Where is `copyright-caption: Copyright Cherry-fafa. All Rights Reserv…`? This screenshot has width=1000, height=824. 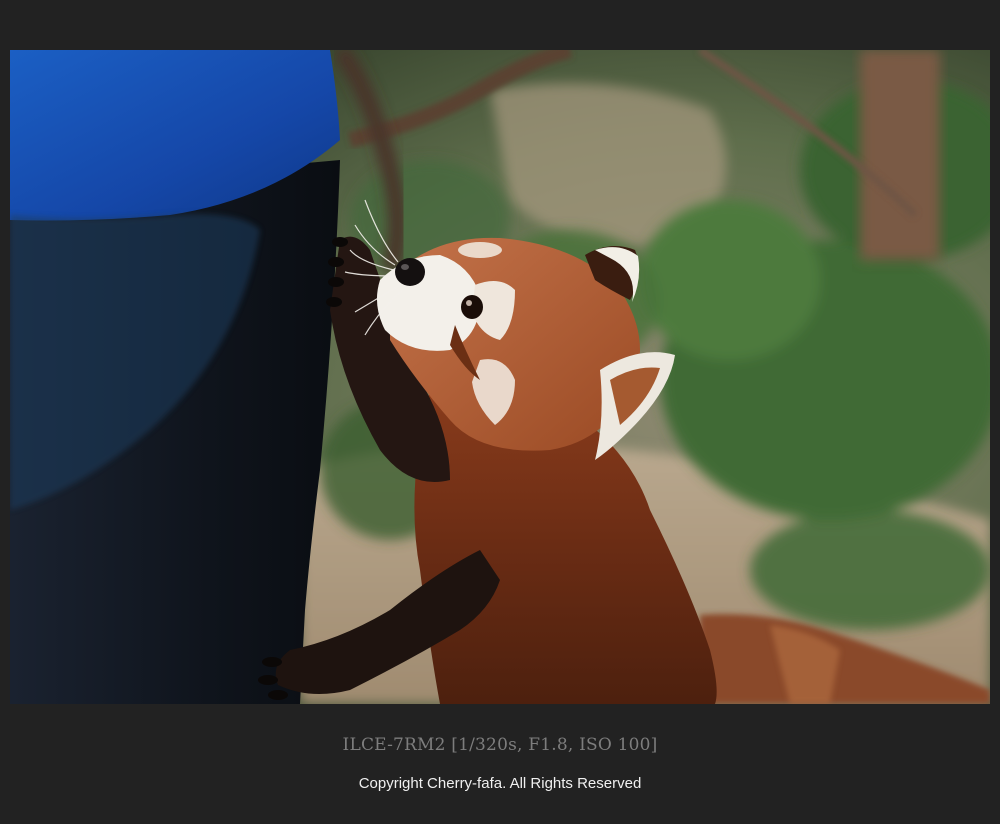
copyright-caption: Copyright Cherry-fafa. All Rights Reserv… is located at coordinates (500, 783).